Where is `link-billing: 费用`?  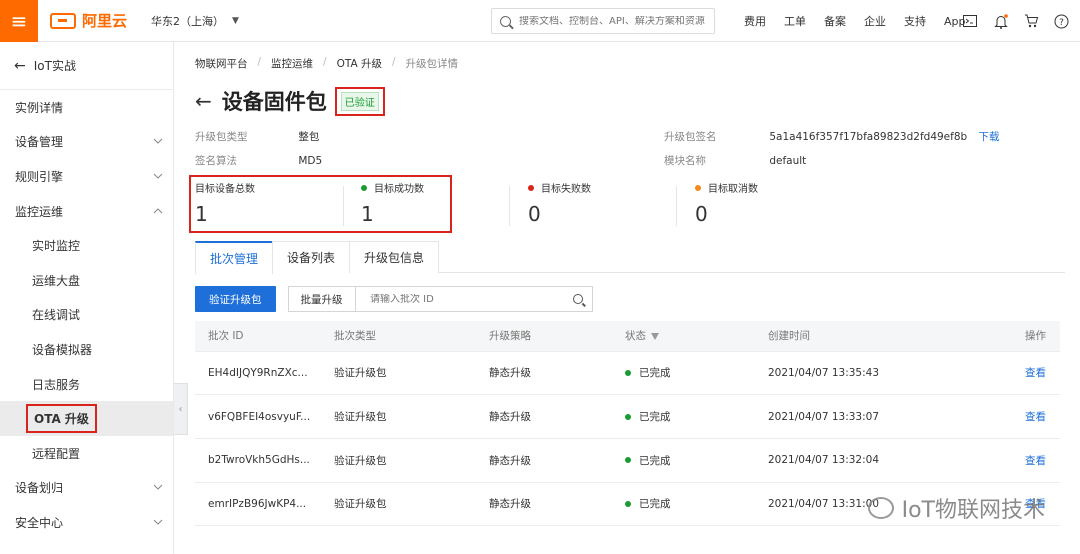
link-billing: 费用 is located at coordinates (755, 21).